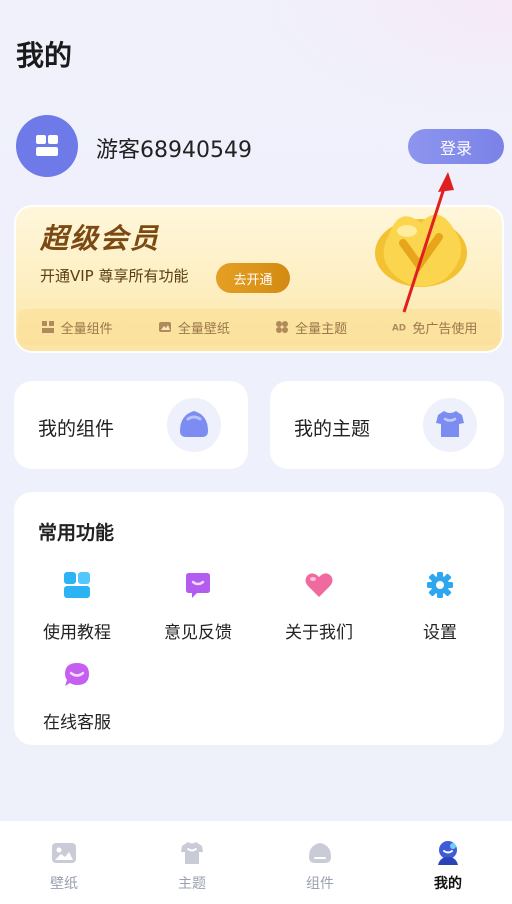 The width and height of the screenshot is (512, 904). What do you see at coordinates (77, 610) in the screenshot?
I see `function-tutorial: 使用教程` at bounding box center [77, 610].